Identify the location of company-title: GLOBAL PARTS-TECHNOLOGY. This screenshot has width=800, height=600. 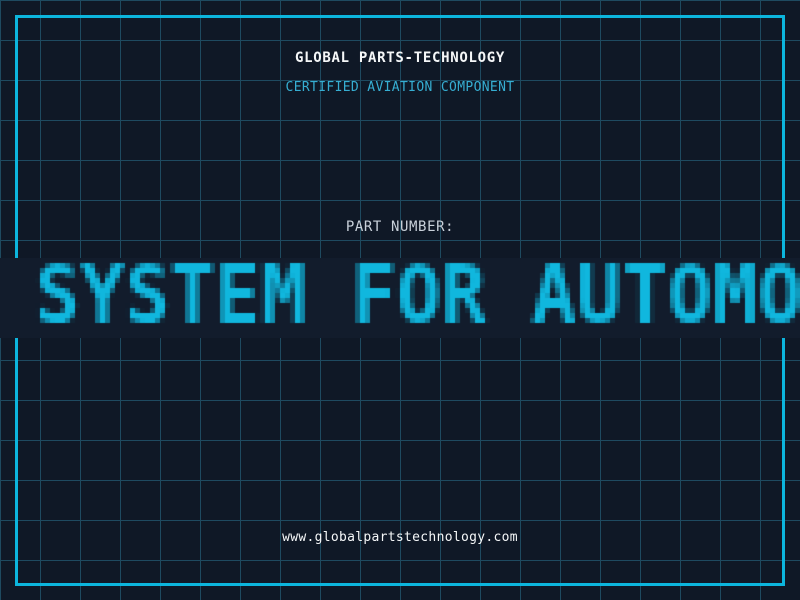
(400, 58).